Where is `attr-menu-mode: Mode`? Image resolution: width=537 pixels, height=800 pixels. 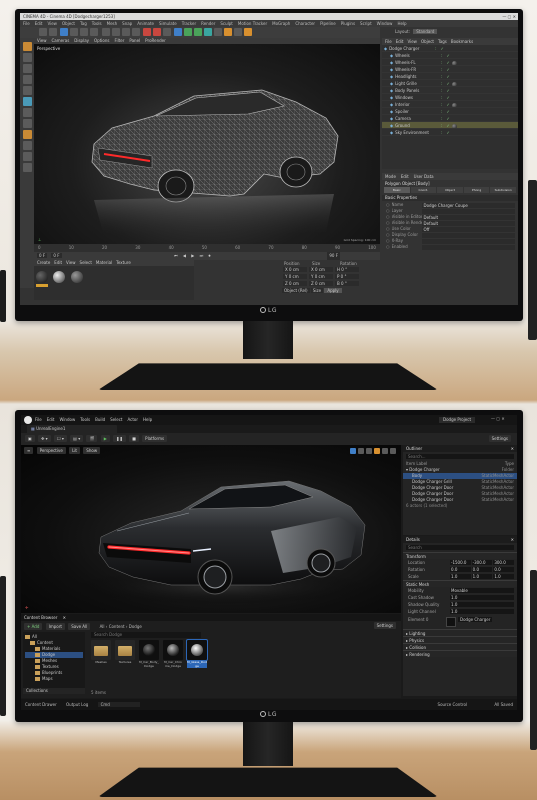 attr-menu-mode: Mode is located at coordinates (390, 176).